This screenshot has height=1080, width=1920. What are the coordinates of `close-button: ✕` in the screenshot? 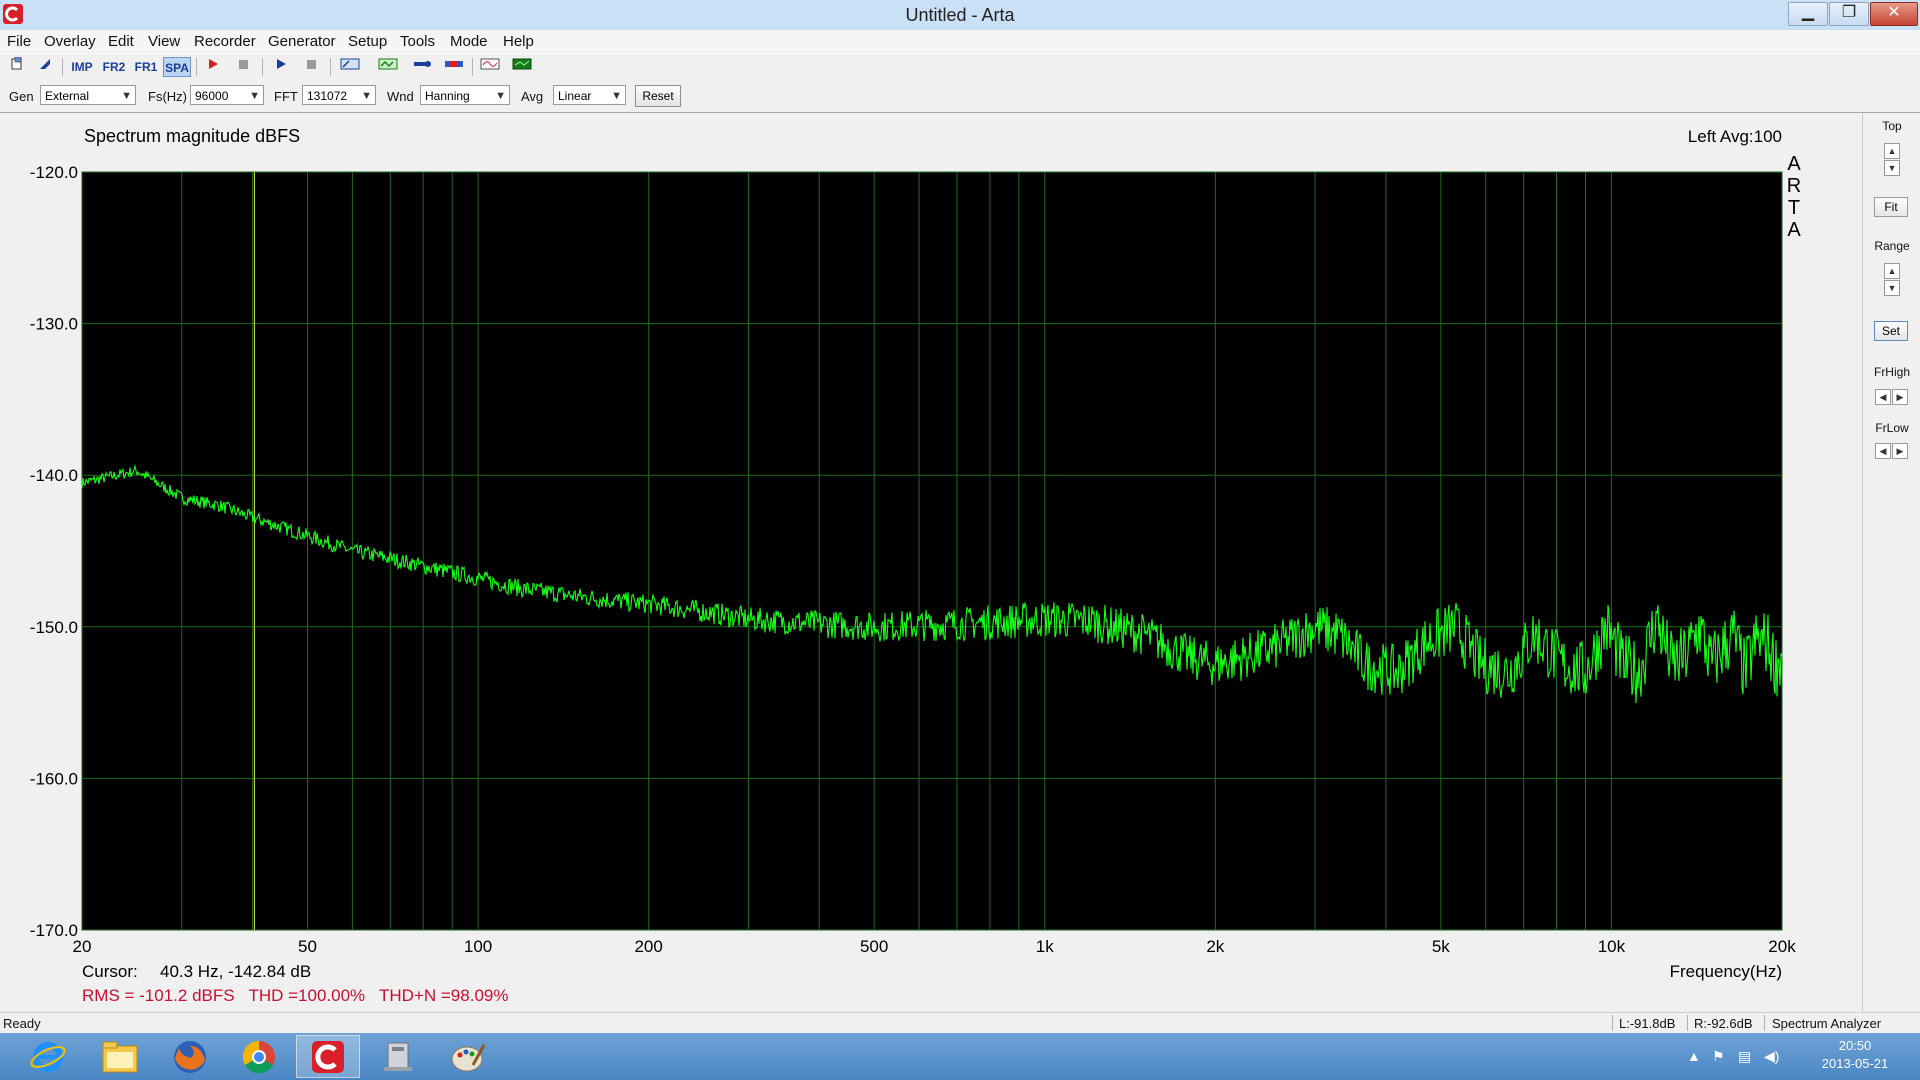 It's located at (1894, 14).